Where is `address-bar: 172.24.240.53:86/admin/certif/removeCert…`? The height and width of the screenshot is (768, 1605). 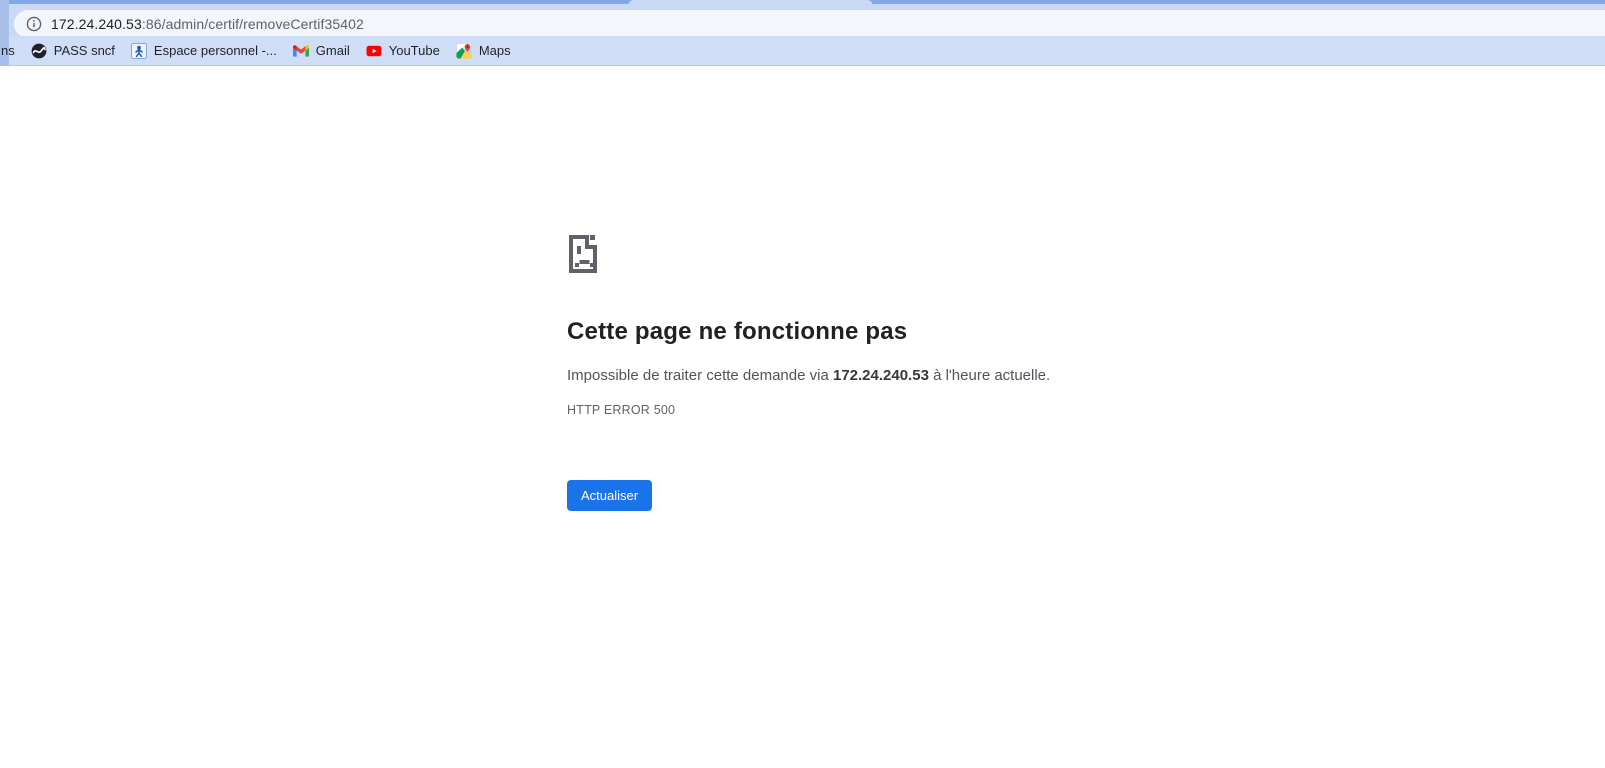
address-bar: 172.24.240.53:86/admin/certif/removeCert… is located at coordinates (809, 24).